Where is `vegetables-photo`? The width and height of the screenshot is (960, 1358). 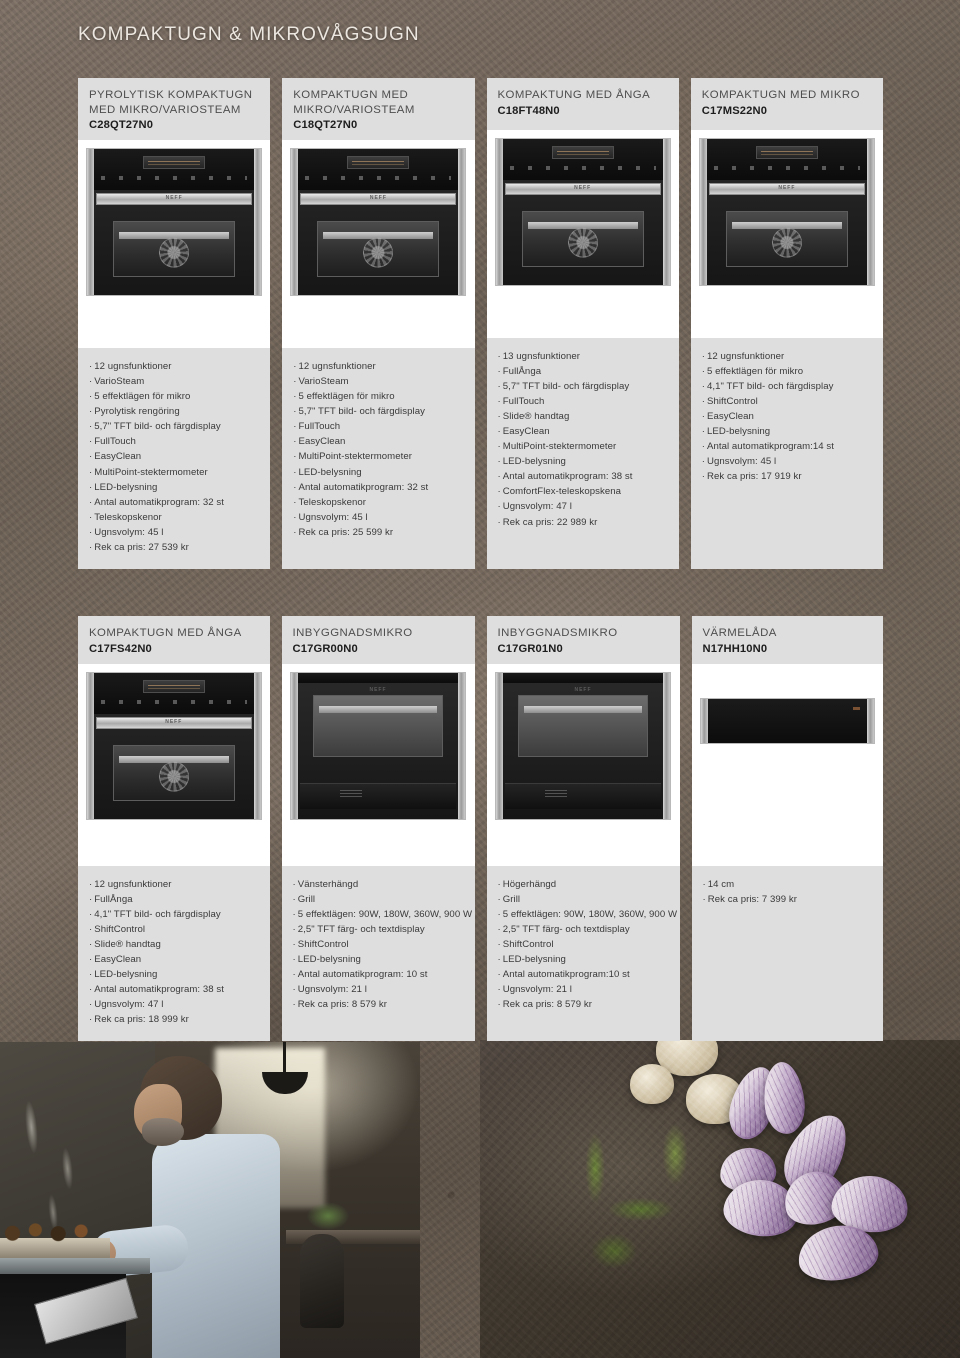
vegetables-photo is located at coordinates (720, 1199).